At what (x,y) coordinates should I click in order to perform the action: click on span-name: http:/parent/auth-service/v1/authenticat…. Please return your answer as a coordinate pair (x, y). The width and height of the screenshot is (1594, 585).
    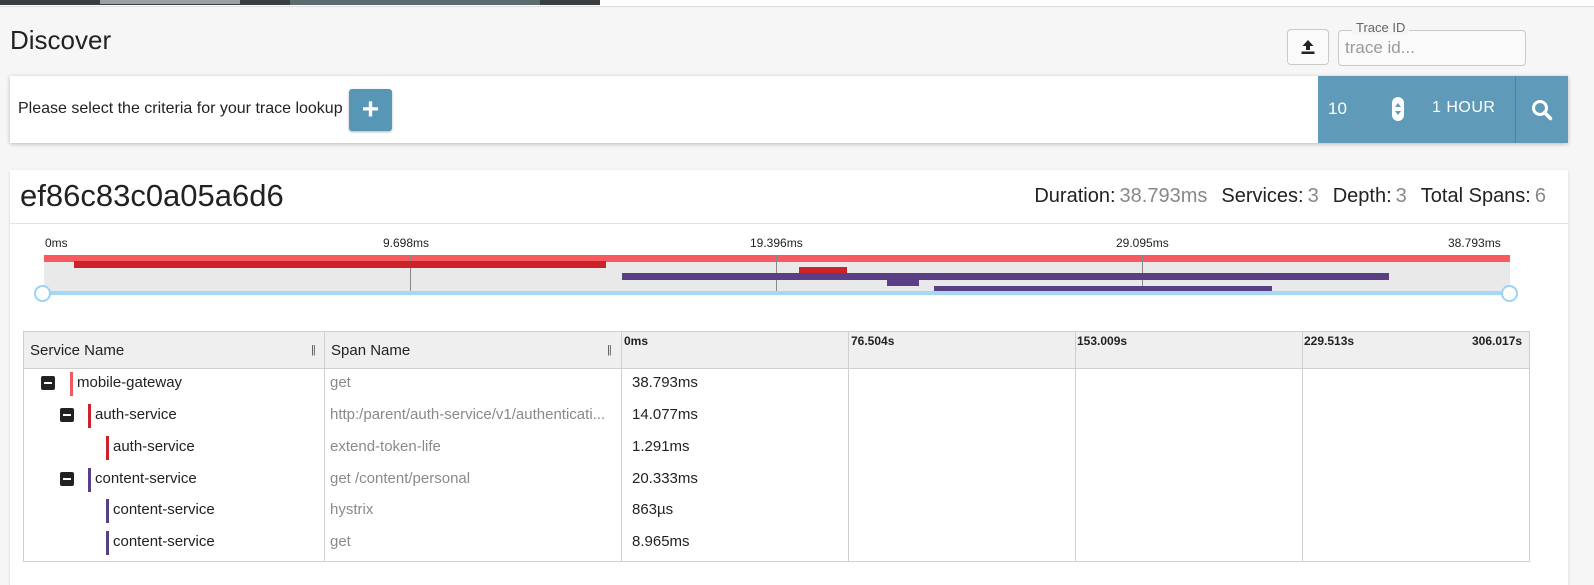
    Looking at the image, I should click on (468, 414).